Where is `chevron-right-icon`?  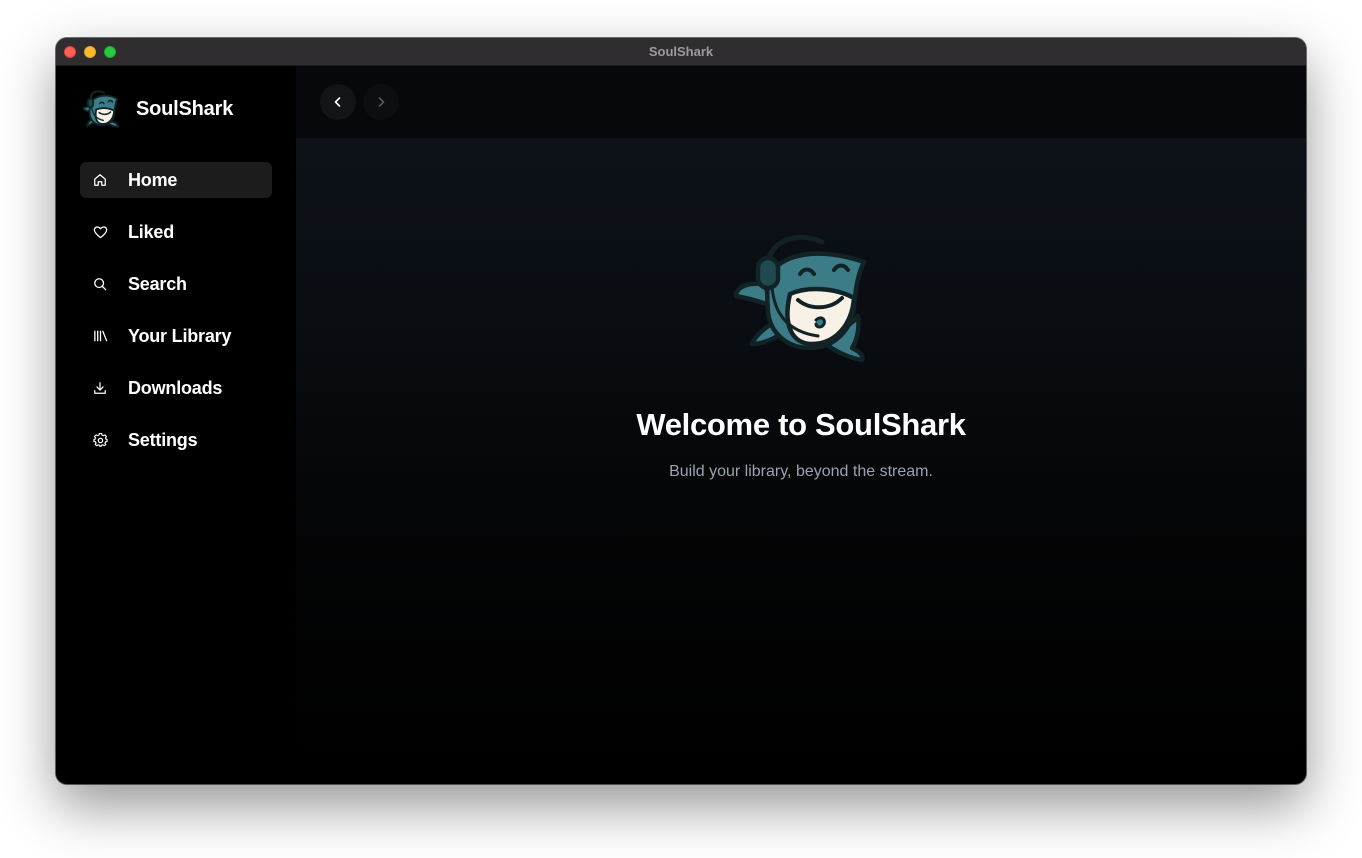 chevron-right-icon is located at coordinates (381, 102).